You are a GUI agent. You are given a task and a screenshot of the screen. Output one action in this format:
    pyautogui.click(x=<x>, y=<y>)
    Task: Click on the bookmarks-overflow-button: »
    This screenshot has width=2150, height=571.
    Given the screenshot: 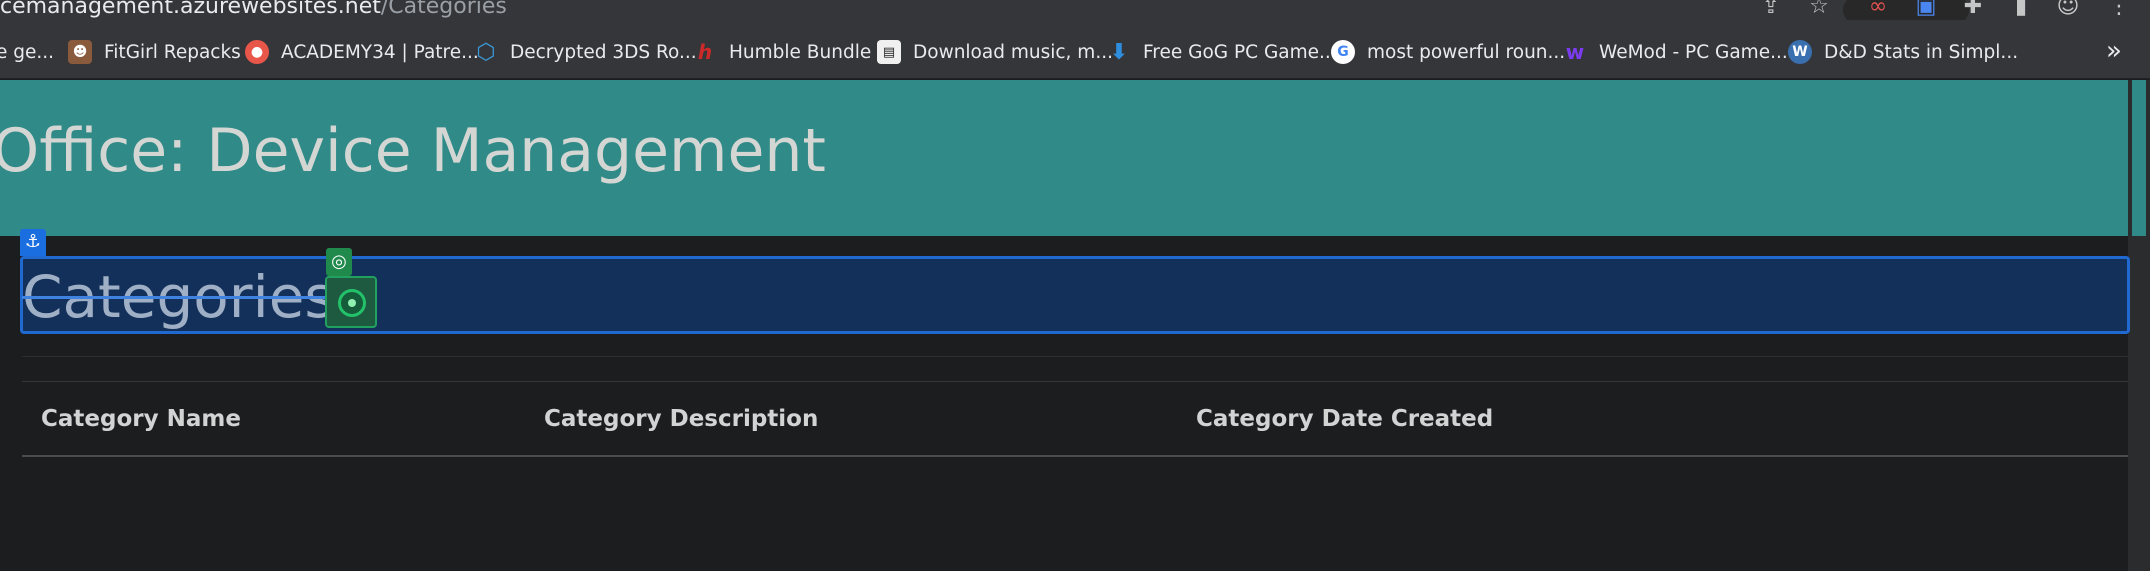 What is the action you would take?
    pyautogui.click(x=2114, y=51)
    